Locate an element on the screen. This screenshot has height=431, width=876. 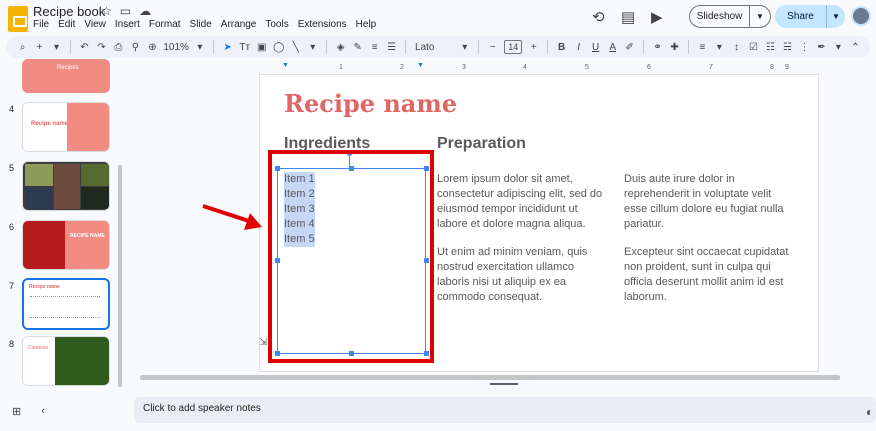
select-icon: ➤ is located at coordinates (227, 47).